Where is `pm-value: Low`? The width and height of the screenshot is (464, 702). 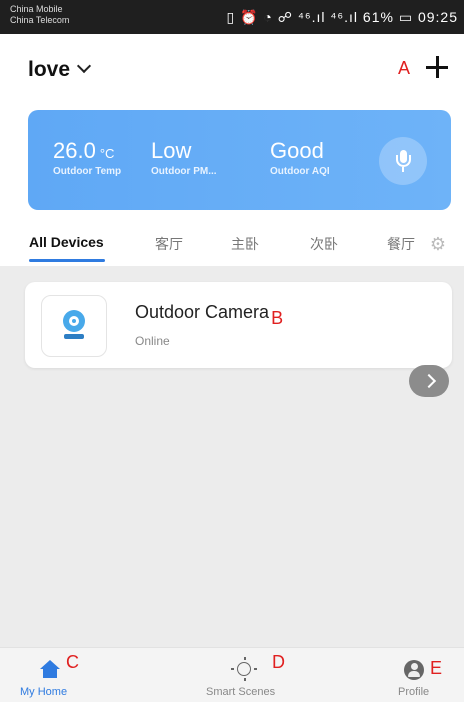 pm-value: Low is located at coordinates (171, 150).